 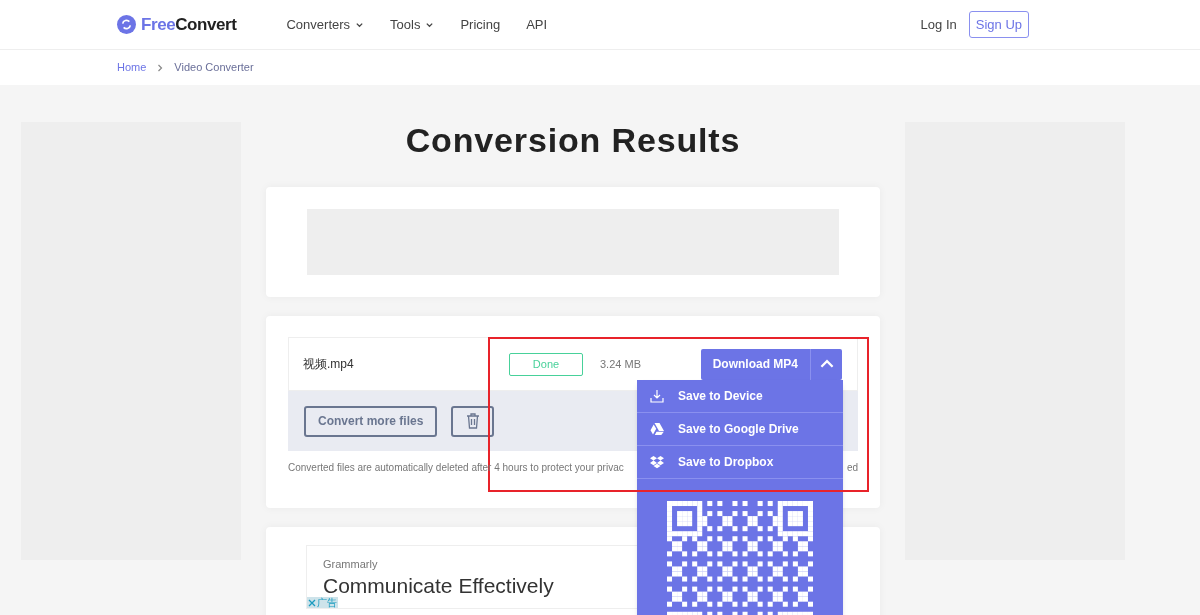 I want to click on nav-link: Pricing, so click(x=480, y=24).